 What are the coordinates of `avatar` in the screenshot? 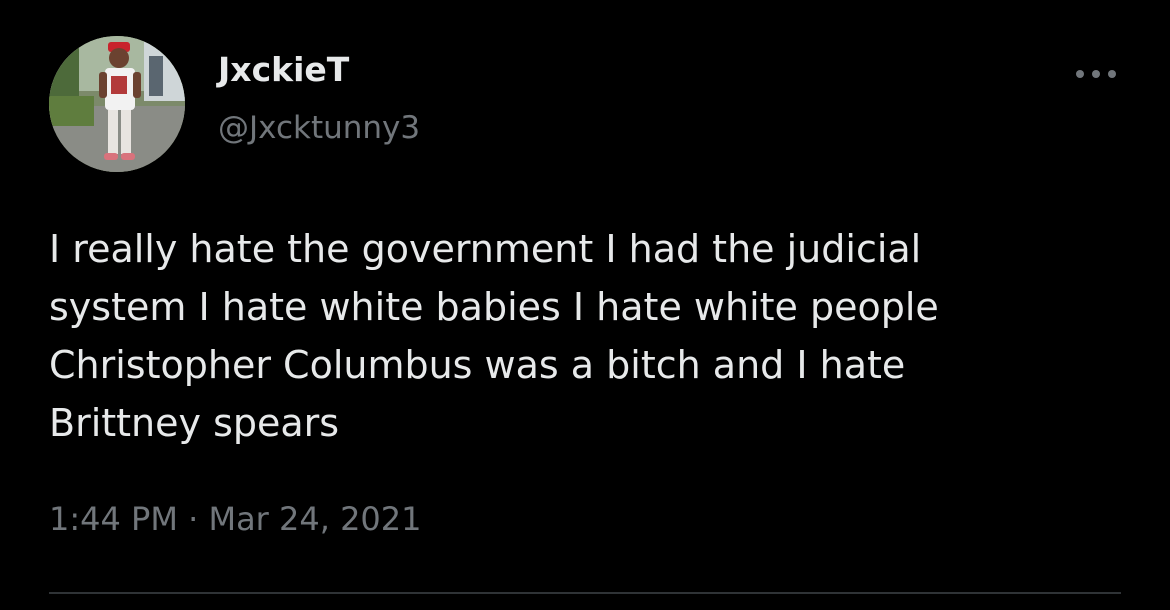 It's located at (117, 104).